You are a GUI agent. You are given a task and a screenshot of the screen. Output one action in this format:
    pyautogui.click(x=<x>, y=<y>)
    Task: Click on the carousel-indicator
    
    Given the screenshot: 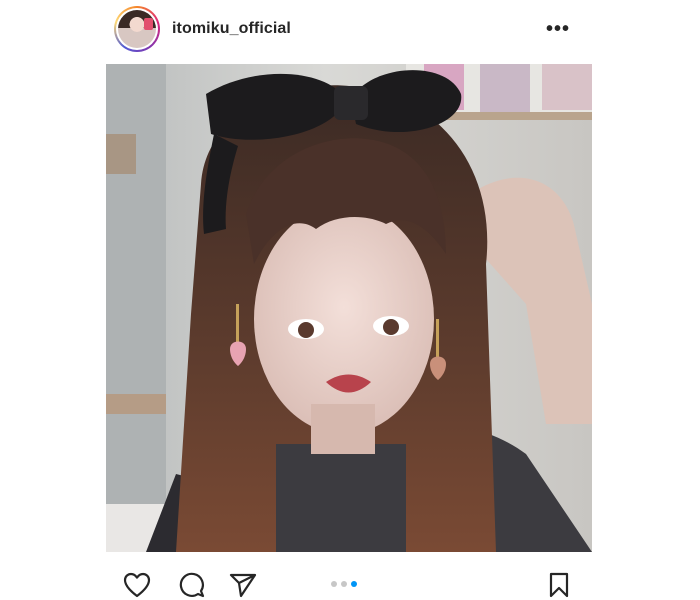 What is the action you would take?
    pyautogui.click(x=344, y=584)
    